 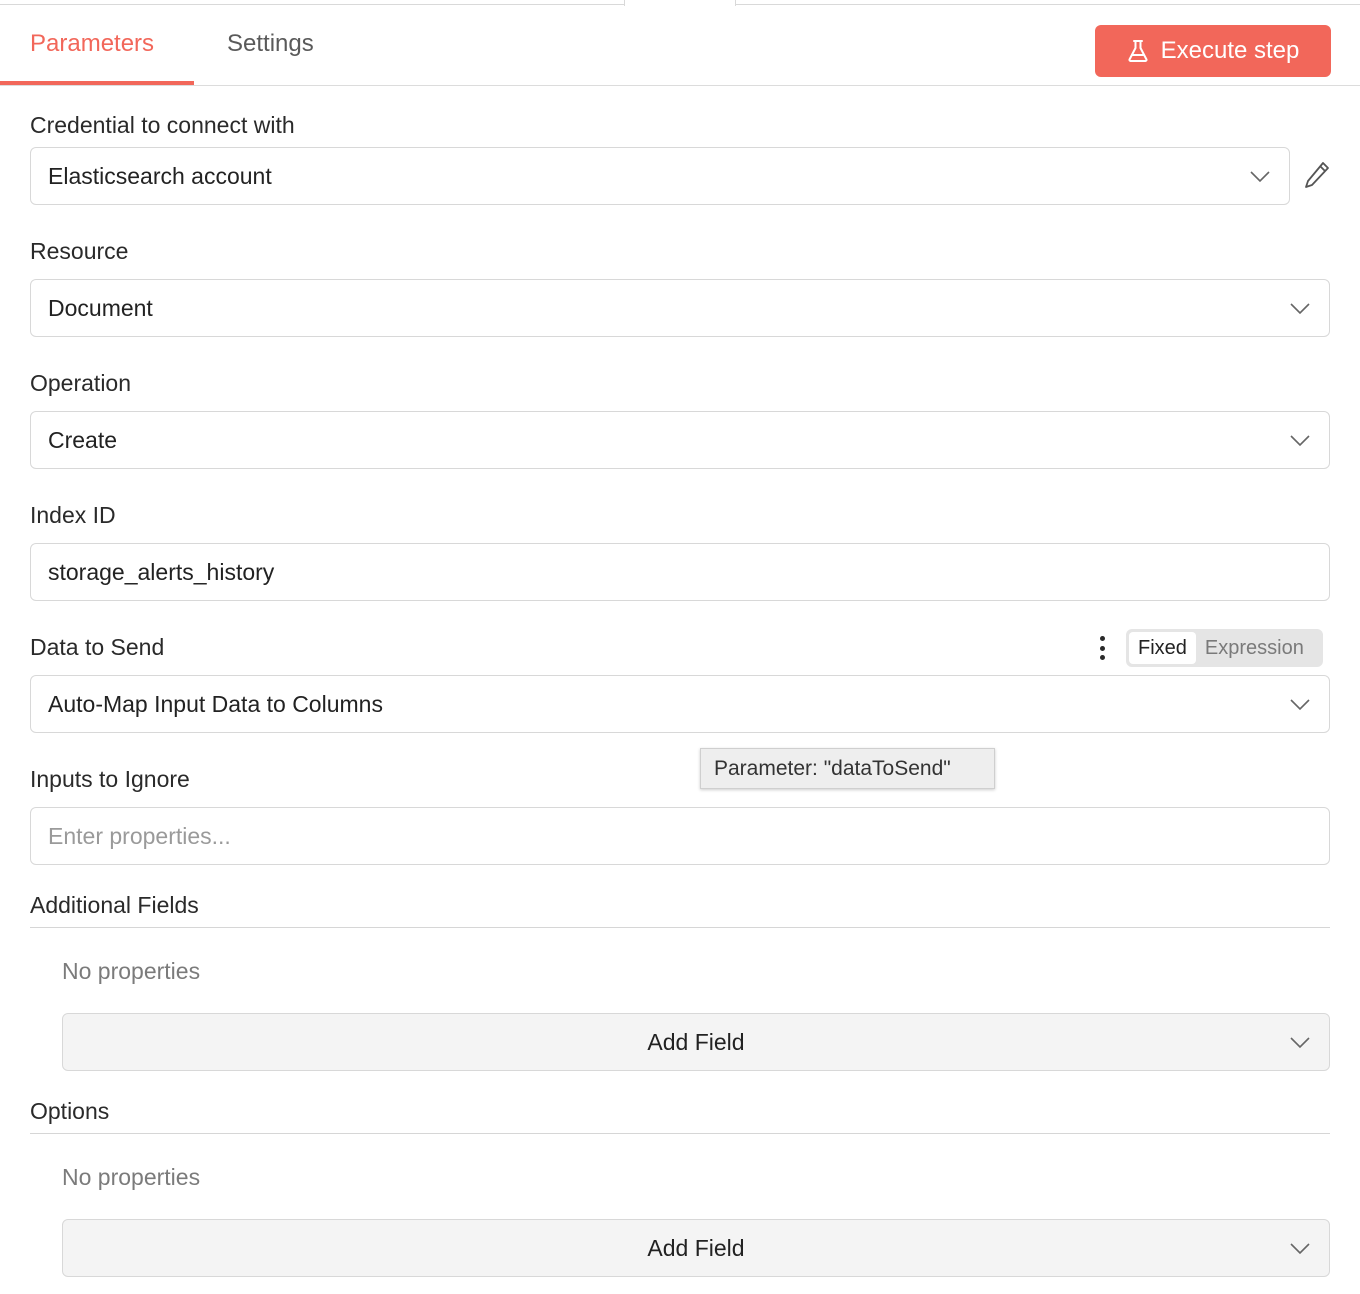 What do you see at coordinates (110, 779) in the screenshot?
I see `inputs-to-ignore-label: Inputs to Ignore` at bounding box center [110, 779].